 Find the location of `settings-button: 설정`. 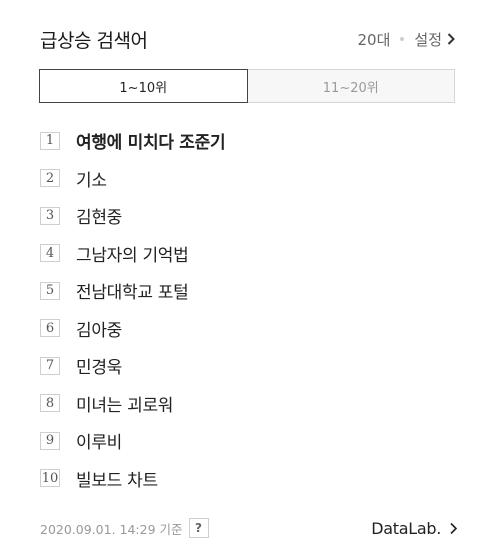

settings-button: 설정 is located at coordinates (435, 39).